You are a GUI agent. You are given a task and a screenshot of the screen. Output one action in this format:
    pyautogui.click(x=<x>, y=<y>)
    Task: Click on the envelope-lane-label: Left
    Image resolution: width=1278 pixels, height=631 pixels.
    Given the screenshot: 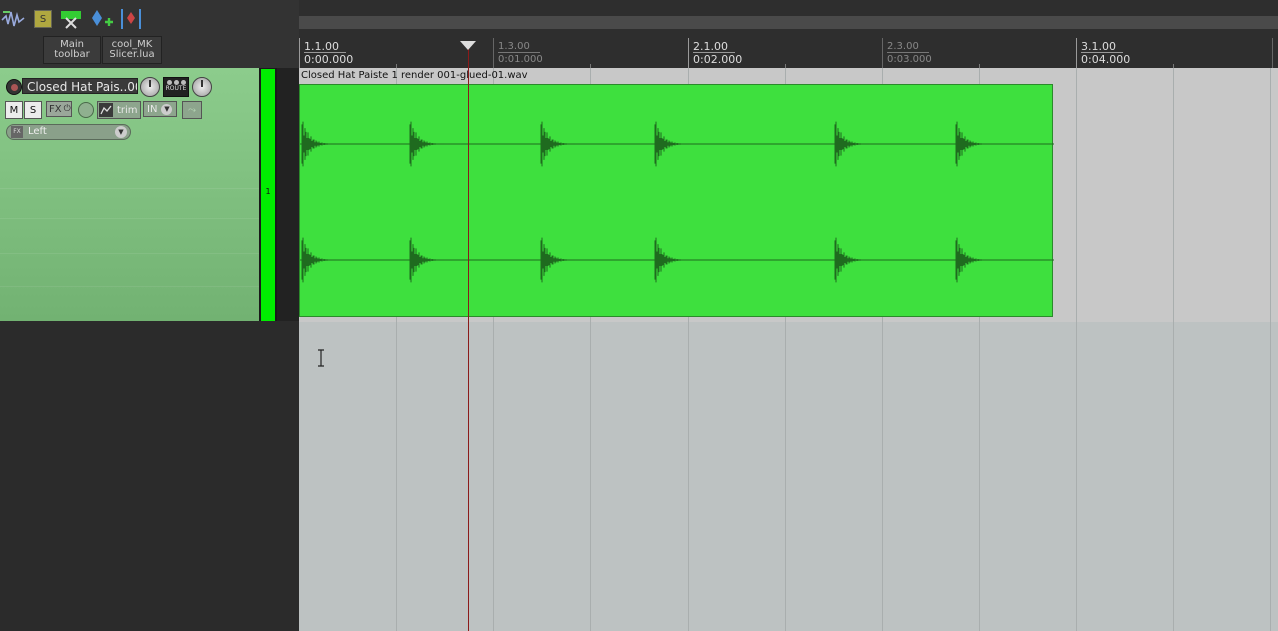 What is the action you would take?
    pyautogui.click(x=37, y=131)
    